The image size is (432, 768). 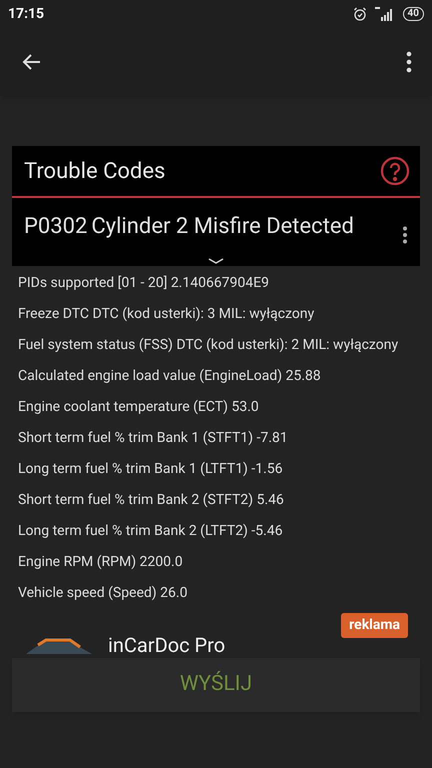 I want to click on reading-row-text: Engine coolant temperature (ECT) 53.0, so click(x=139, y=407).